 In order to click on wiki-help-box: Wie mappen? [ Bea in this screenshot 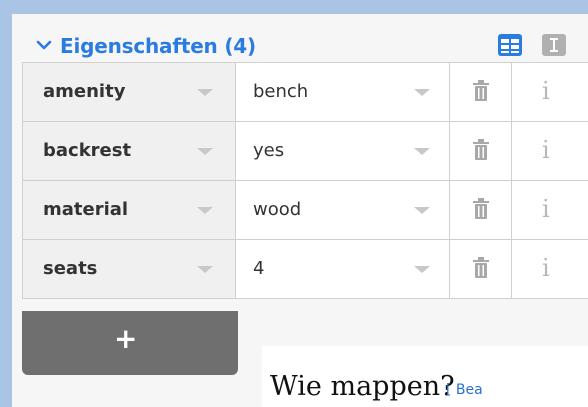, I will do `click(425, 376)`.